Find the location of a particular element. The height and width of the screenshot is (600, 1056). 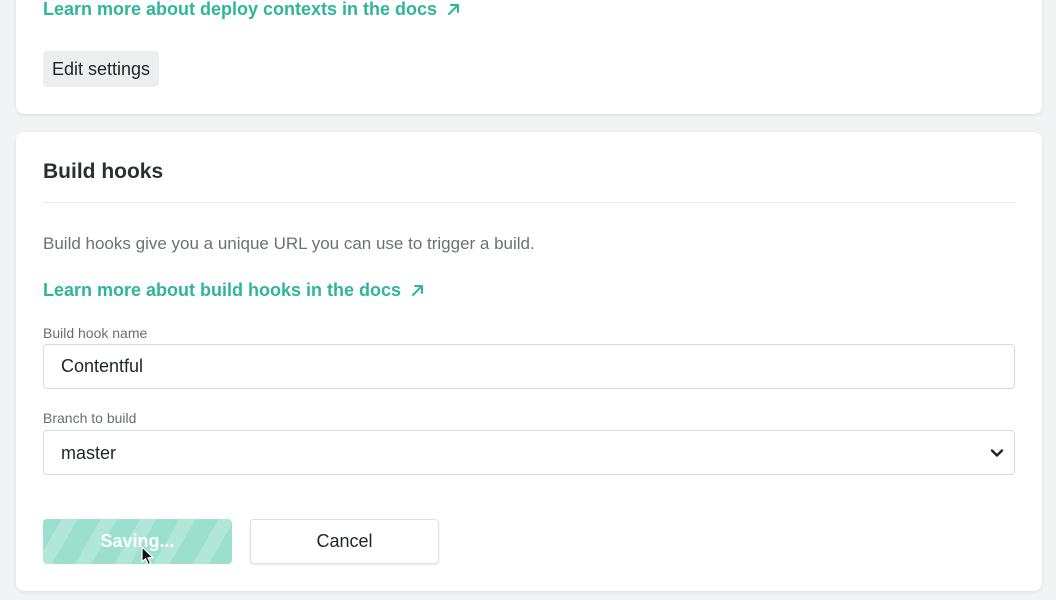

chevron-down-icon is located at coordinates (997, 453).